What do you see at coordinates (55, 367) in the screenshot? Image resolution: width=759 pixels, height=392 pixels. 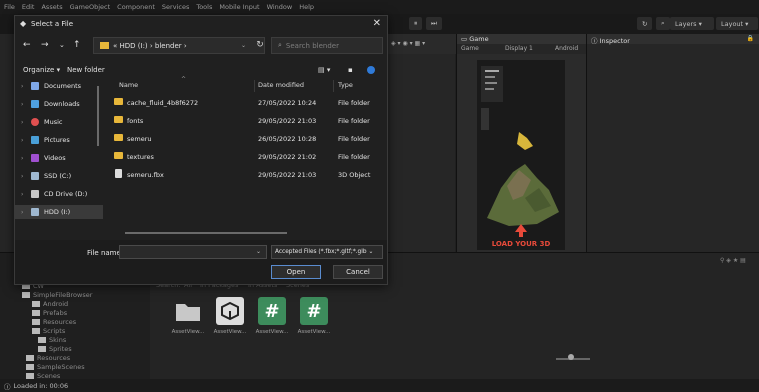 I see `tree-item: SampleScenes` at bounding box center [55, 367].